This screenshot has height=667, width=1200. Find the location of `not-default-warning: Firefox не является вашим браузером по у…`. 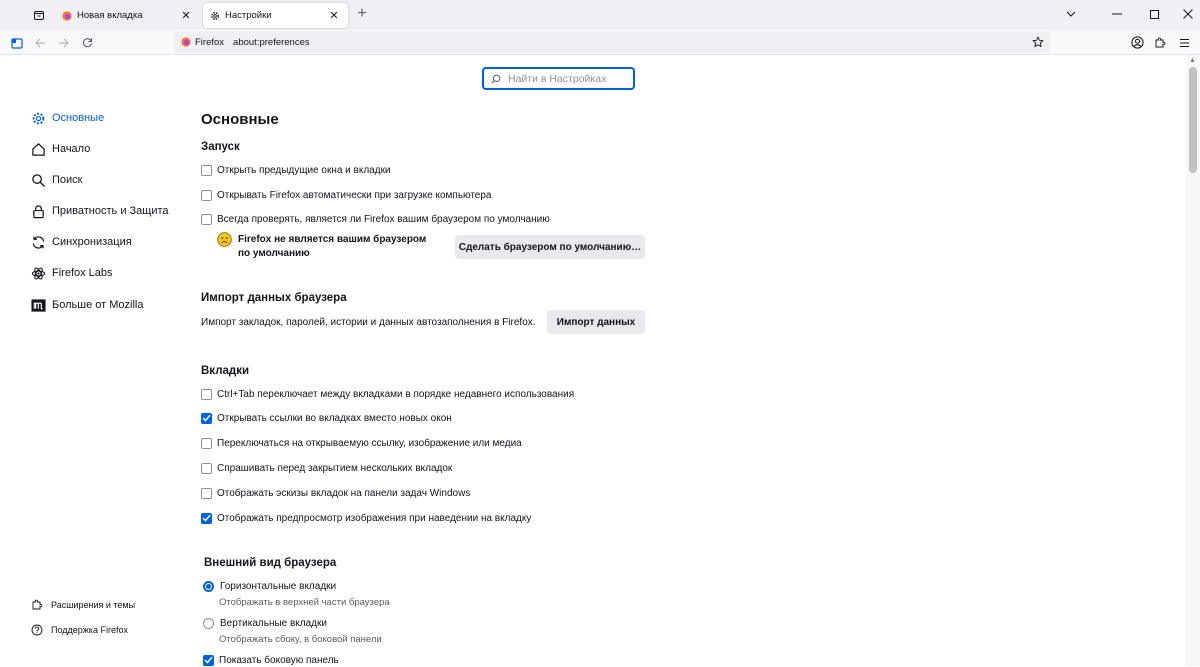

not-default-warning: Firefox не является вашим браузером по у… is located at coordinates (327, 246).